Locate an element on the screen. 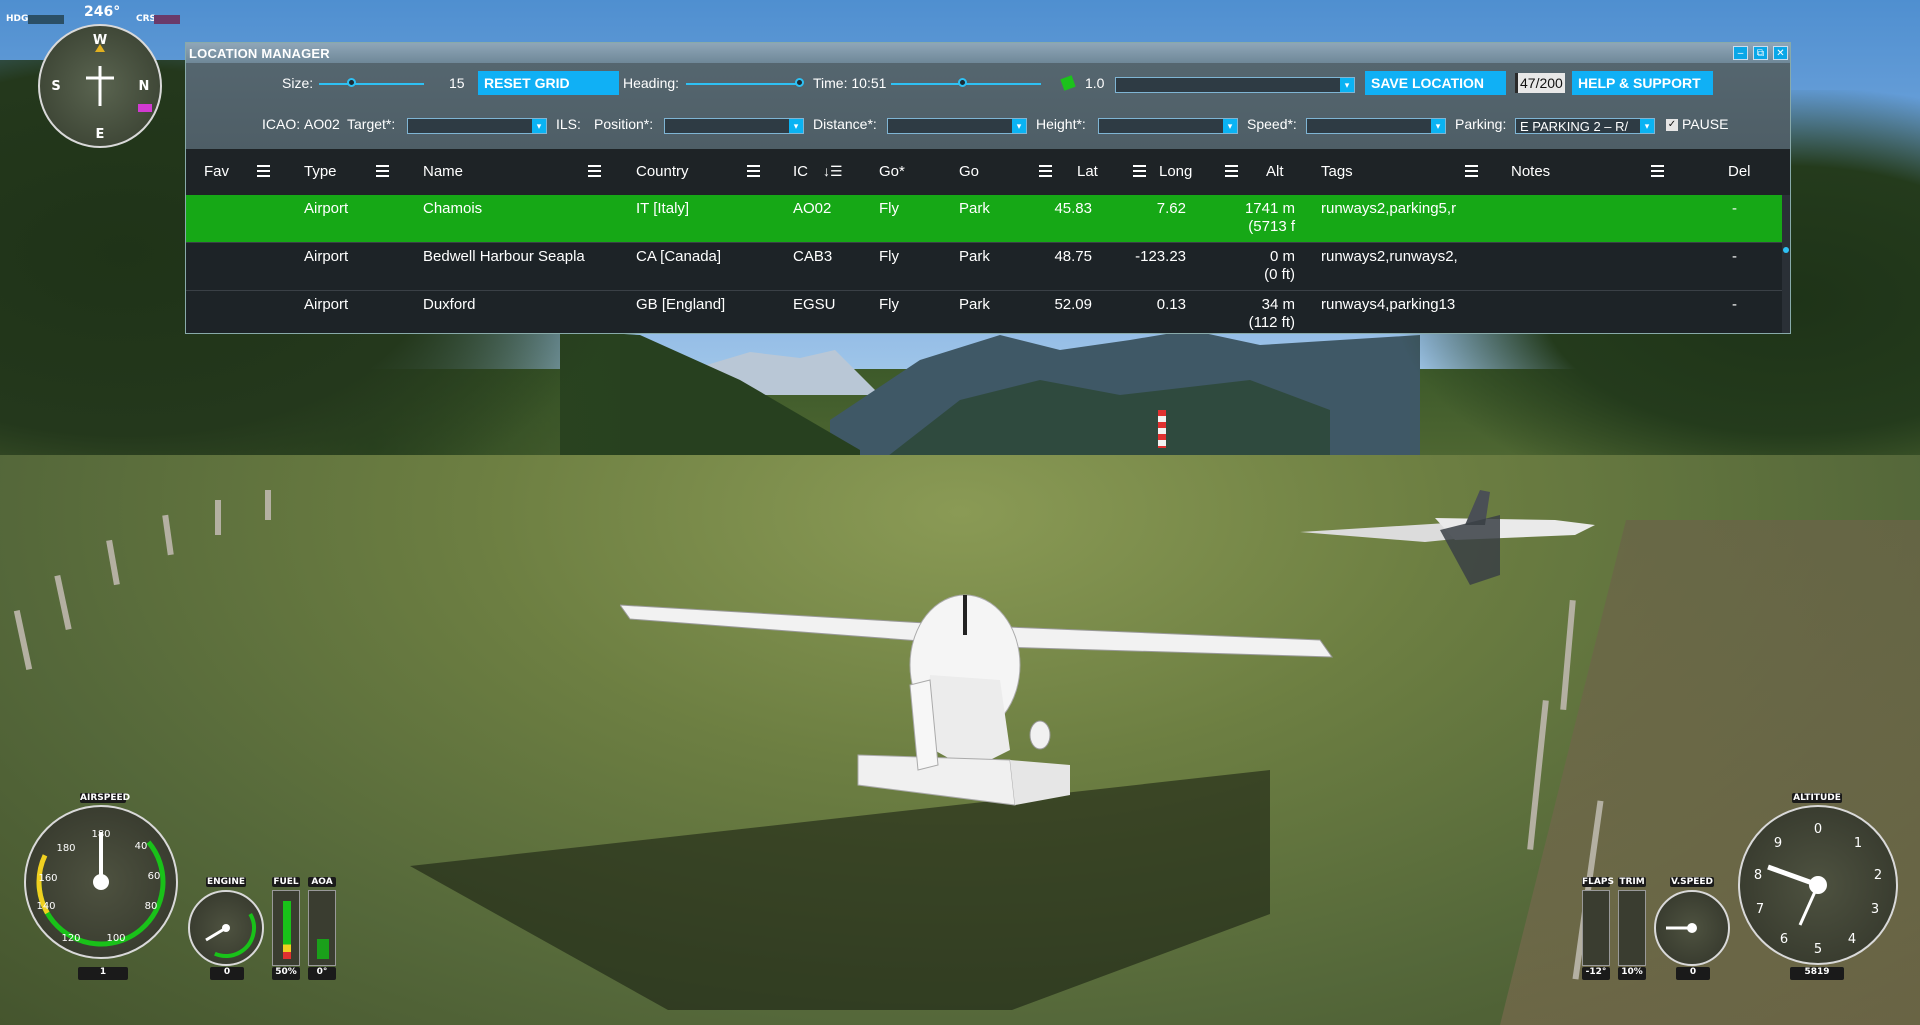 This screenshot has width=1920, height=1025. col-alt: Alt is located at coordinates (1275, 171).